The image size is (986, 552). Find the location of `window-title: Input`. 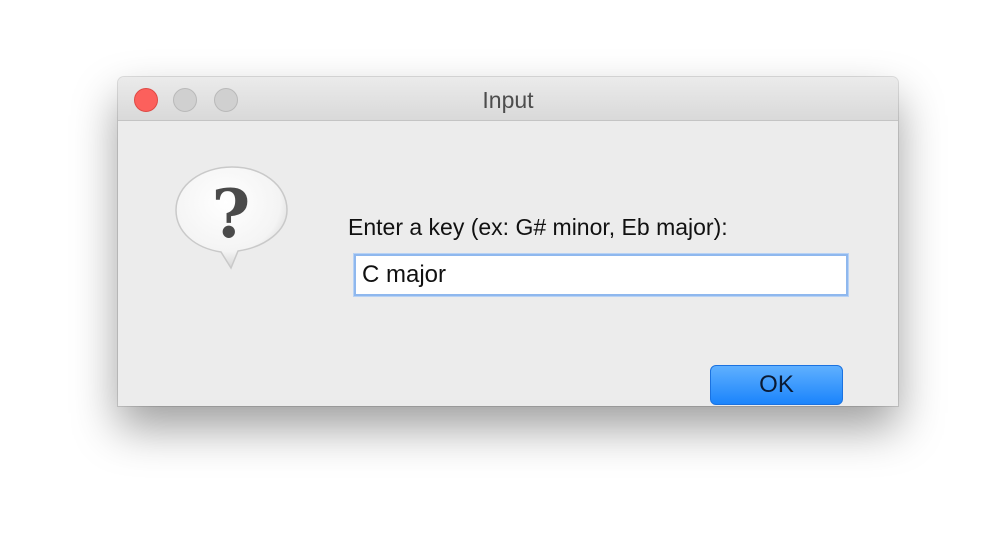

window-title: Input is located at coordinates (508, 100).